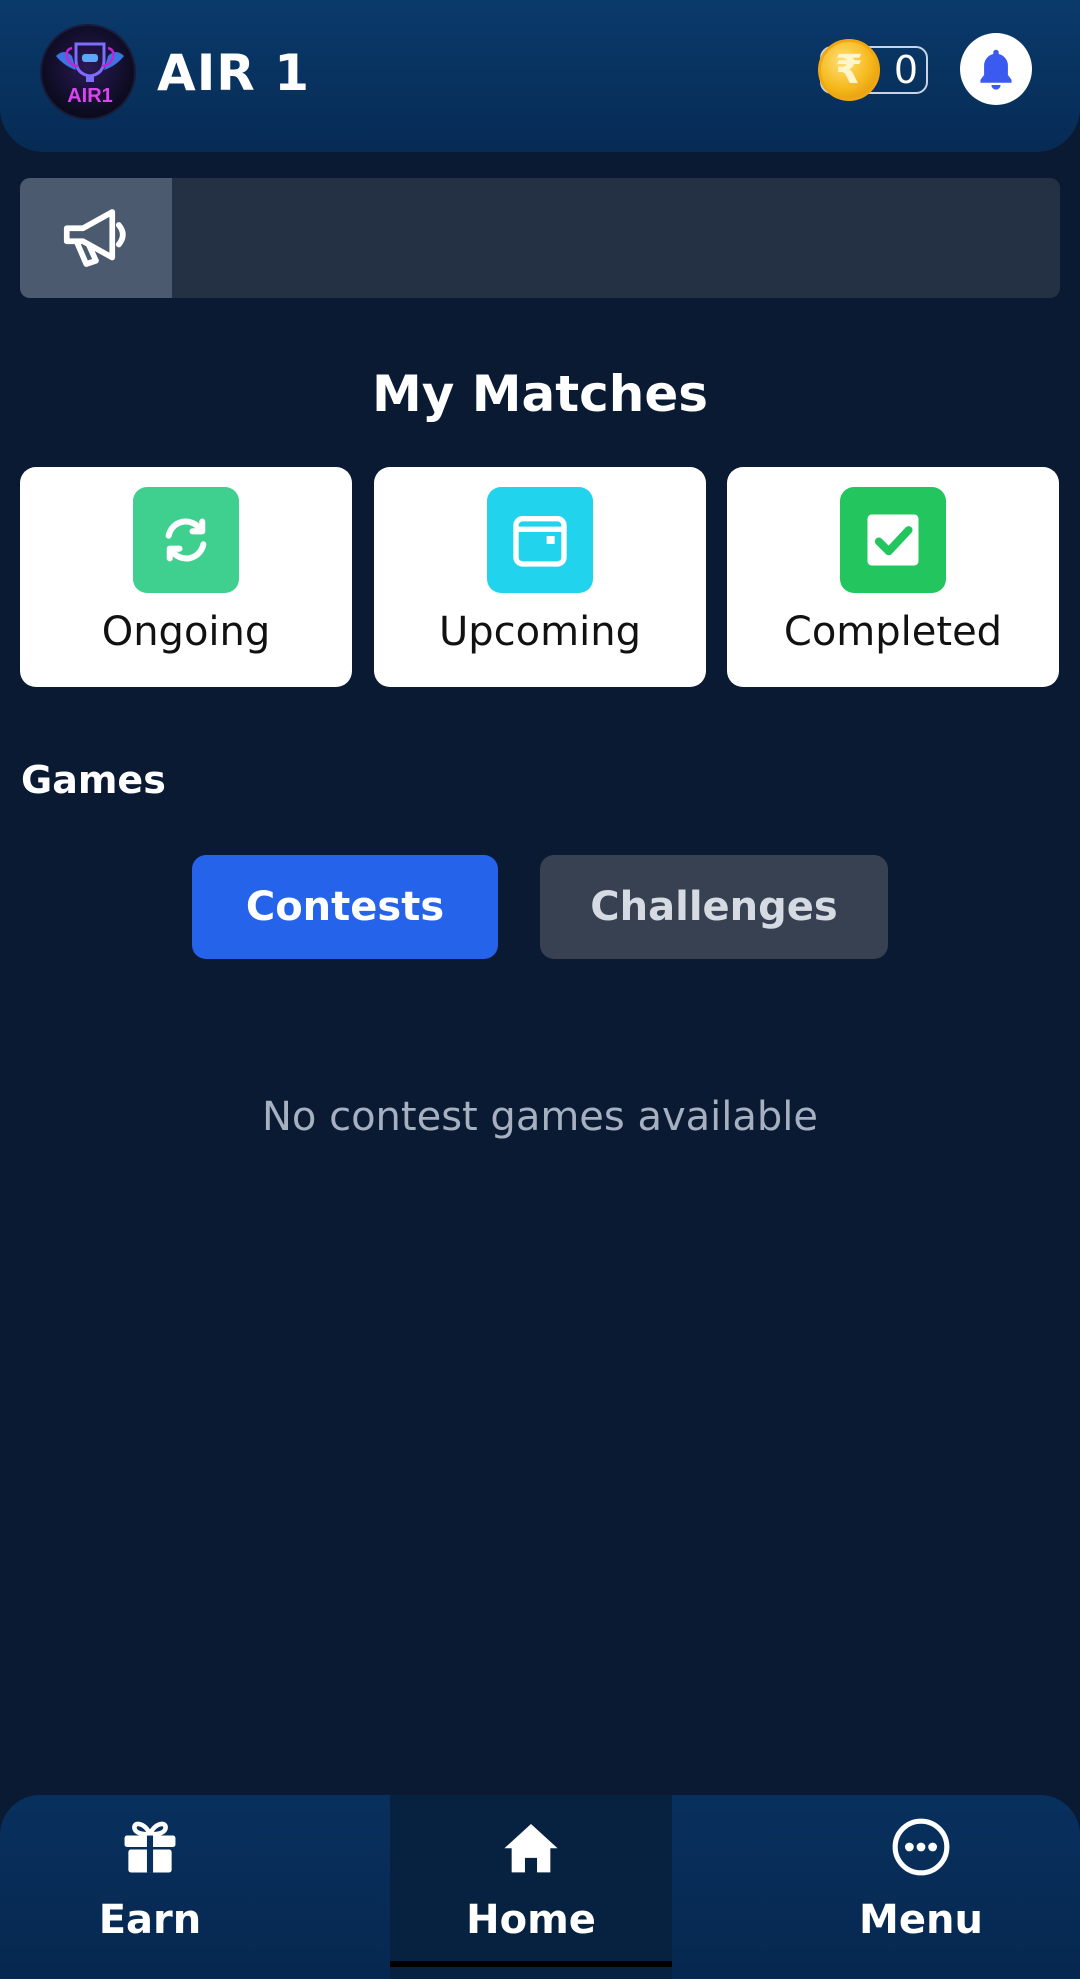  Describe the element at coordinates (921, 1920) in the screenshot. I see `nav-label: Menu` at that location.